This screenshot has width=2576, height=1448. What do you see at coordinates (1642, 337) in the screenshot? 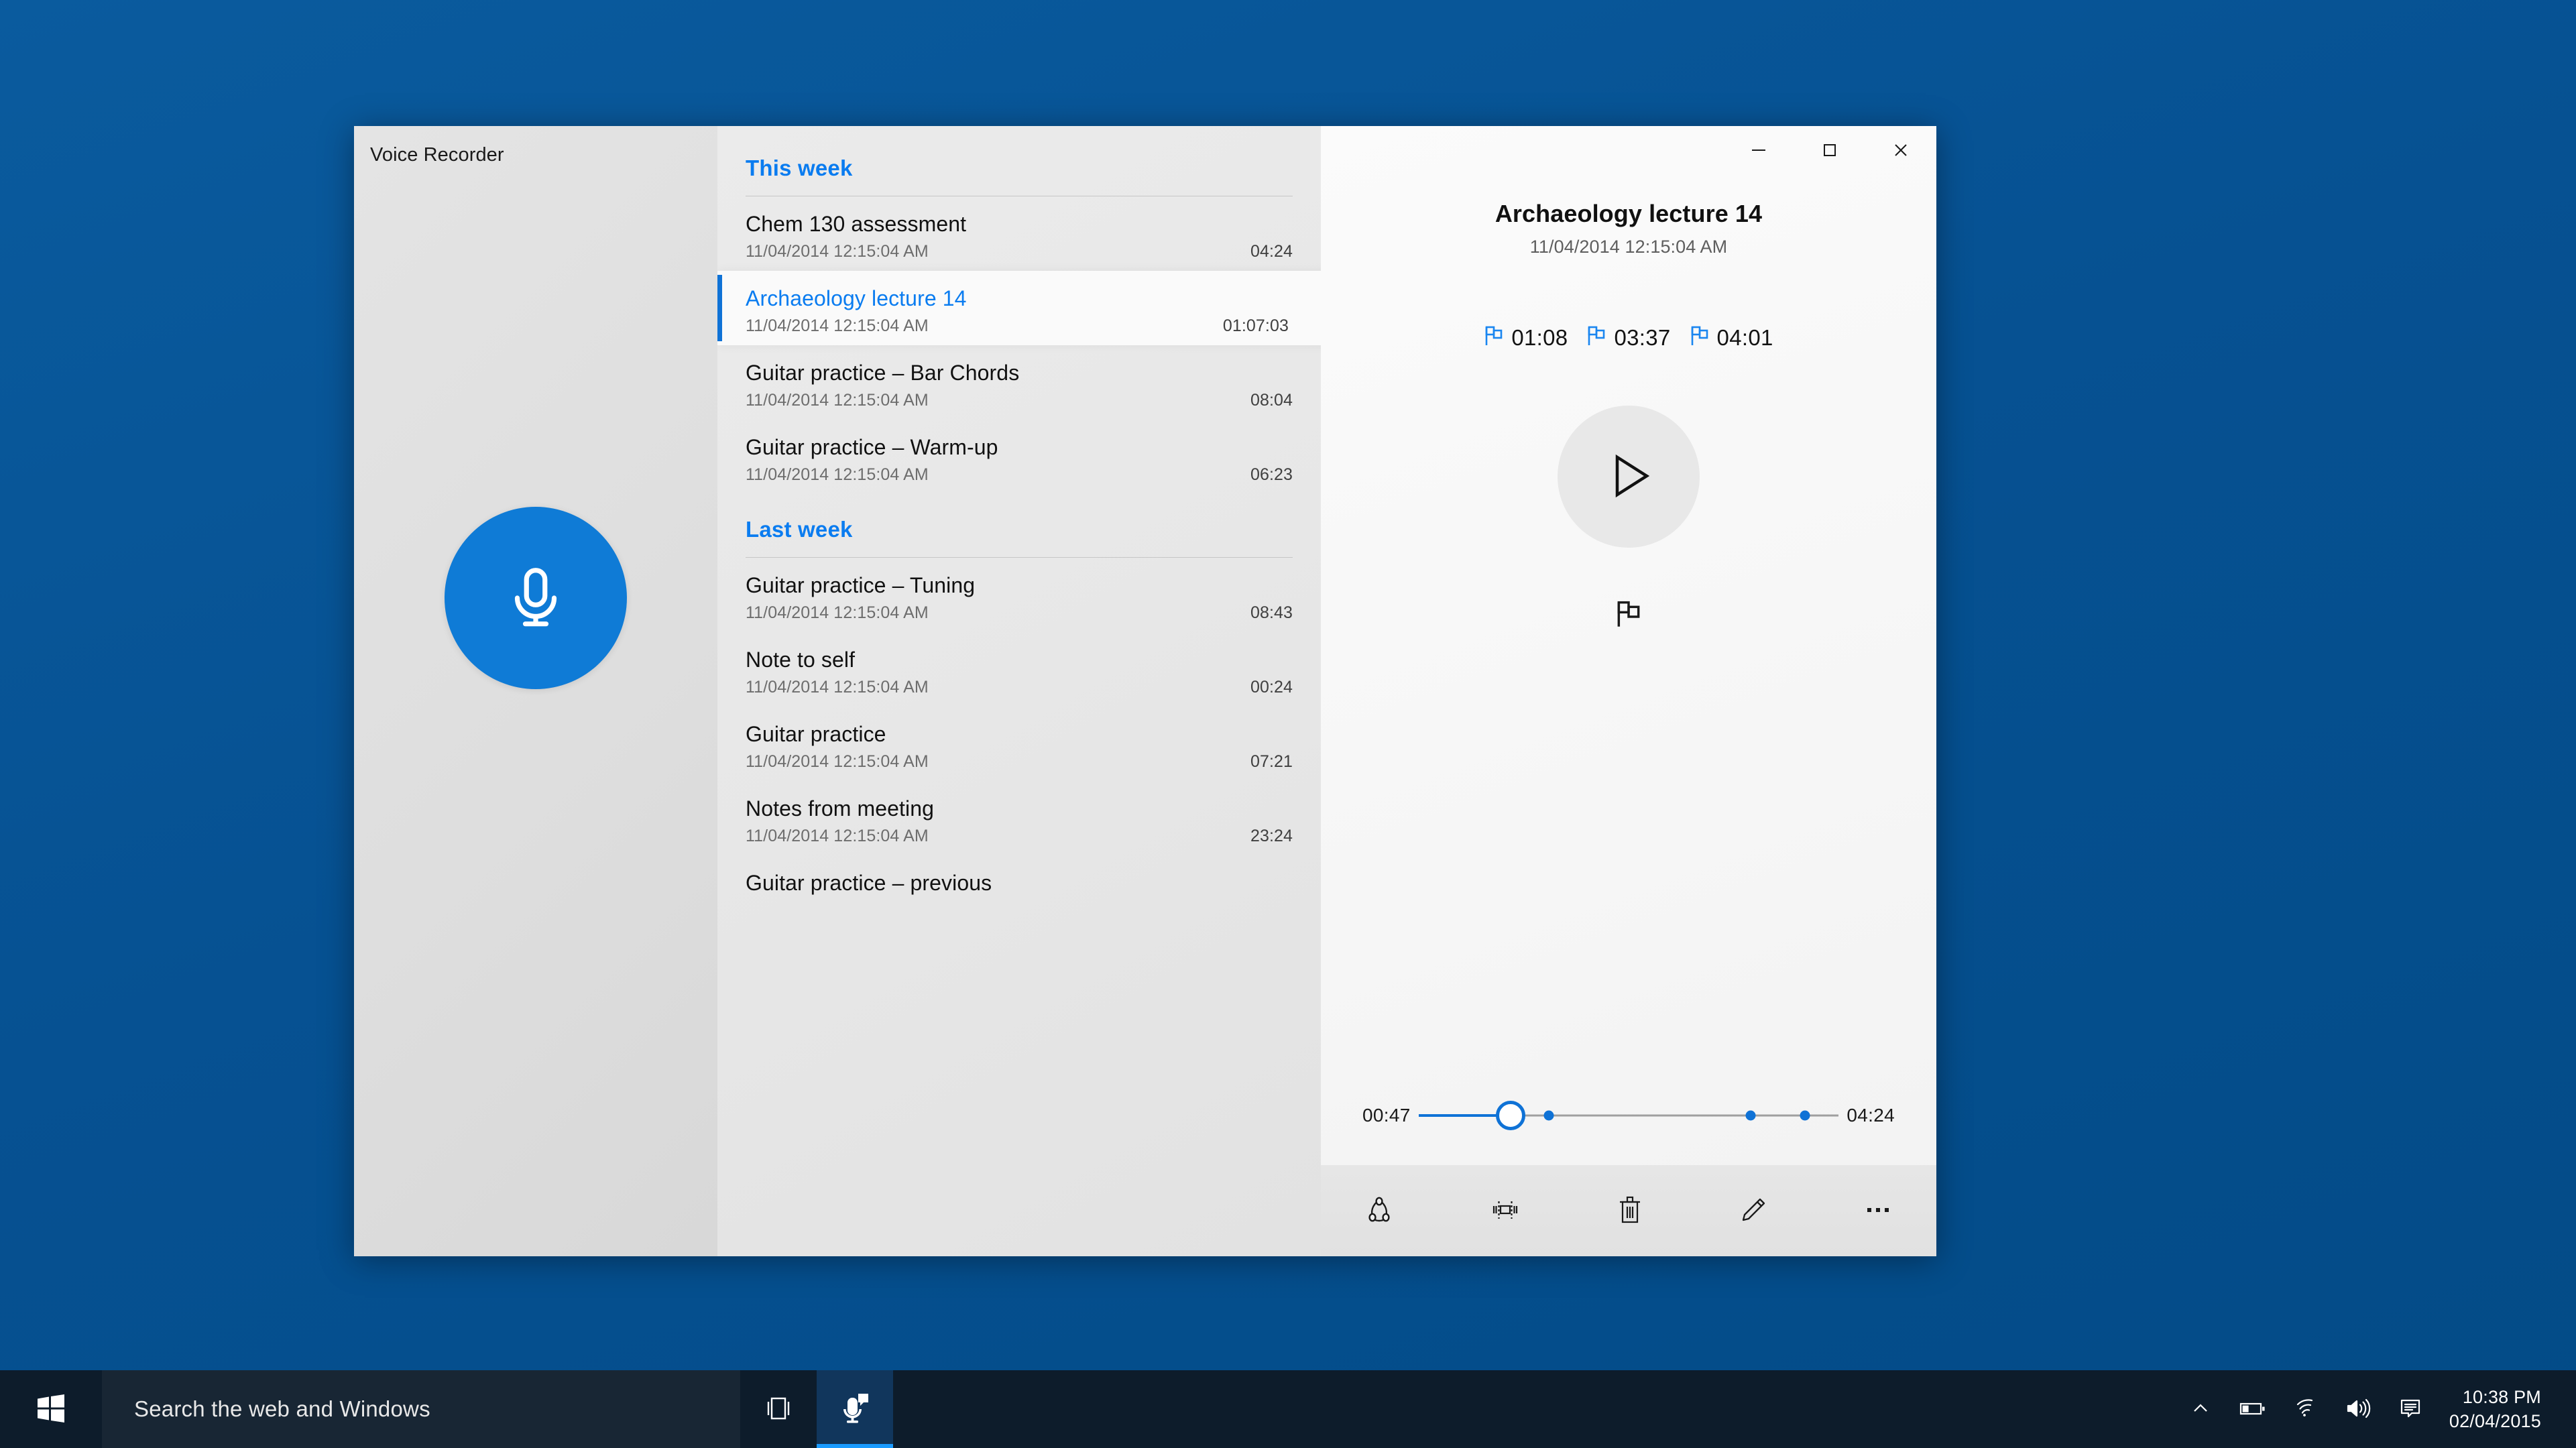
I see `flag-time: 03:37` at bounding box center [1642, 337].